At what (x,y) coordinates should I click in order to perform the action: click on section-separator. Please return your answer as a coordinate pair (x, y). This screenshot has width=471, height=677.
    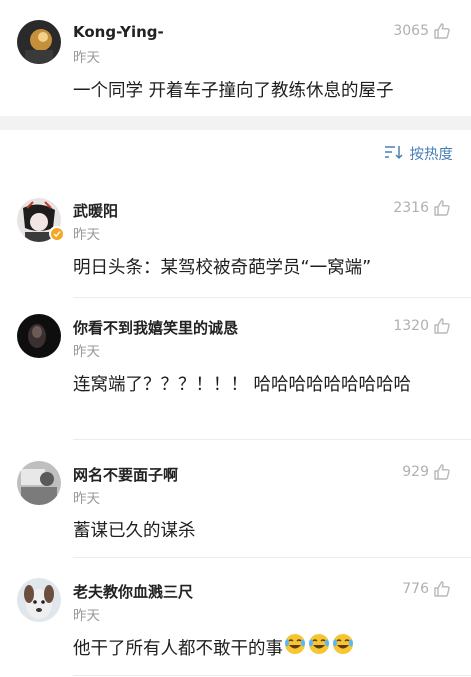
    Looking at the image, I should click on (235, 123).